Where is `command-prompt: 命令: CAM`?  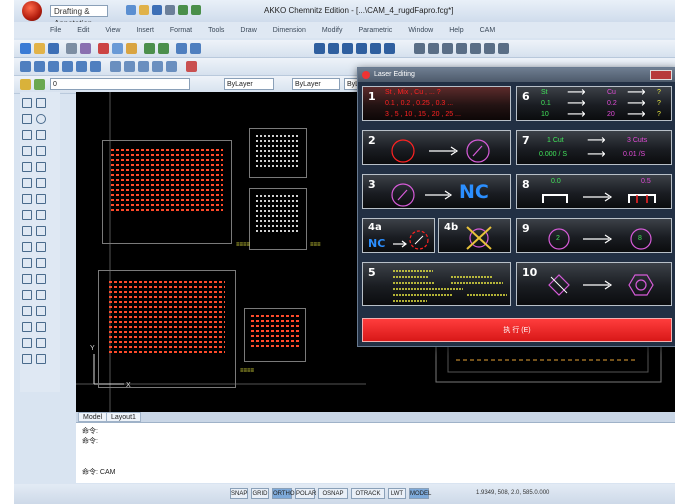 command-prompt: 命令: CAM is located at coordinates (98, 472).